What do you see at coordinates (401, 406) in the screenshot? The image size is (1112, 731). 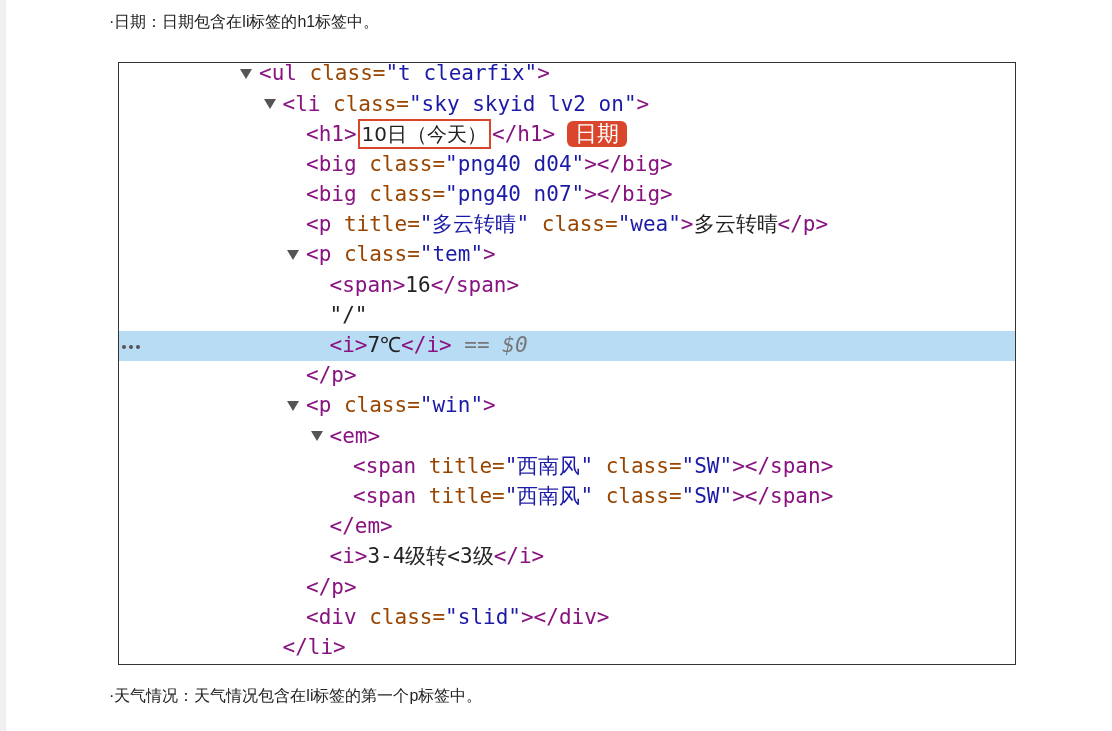 I see `code-text: <p class="win">` at bounding box center [401, 406].